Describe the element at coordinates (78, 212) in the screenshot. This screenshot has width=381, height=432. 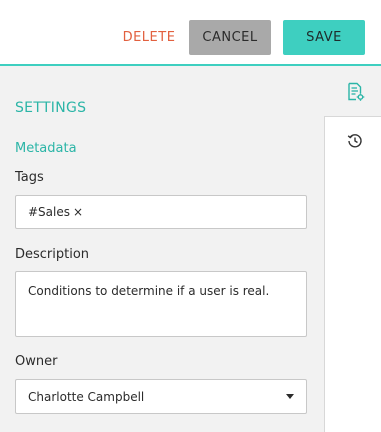
I see `tag-remove-icon: ×` at that location.